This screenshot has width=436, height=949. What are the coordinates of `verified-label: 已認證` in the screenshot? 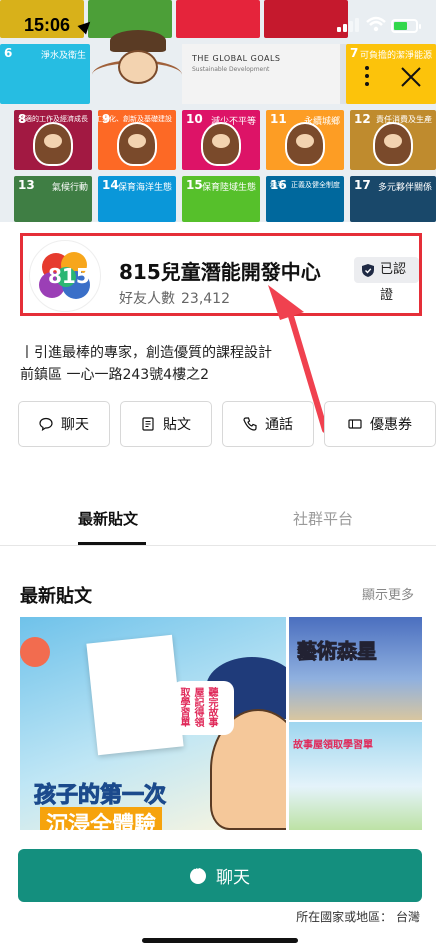 It's located at (393, 282).